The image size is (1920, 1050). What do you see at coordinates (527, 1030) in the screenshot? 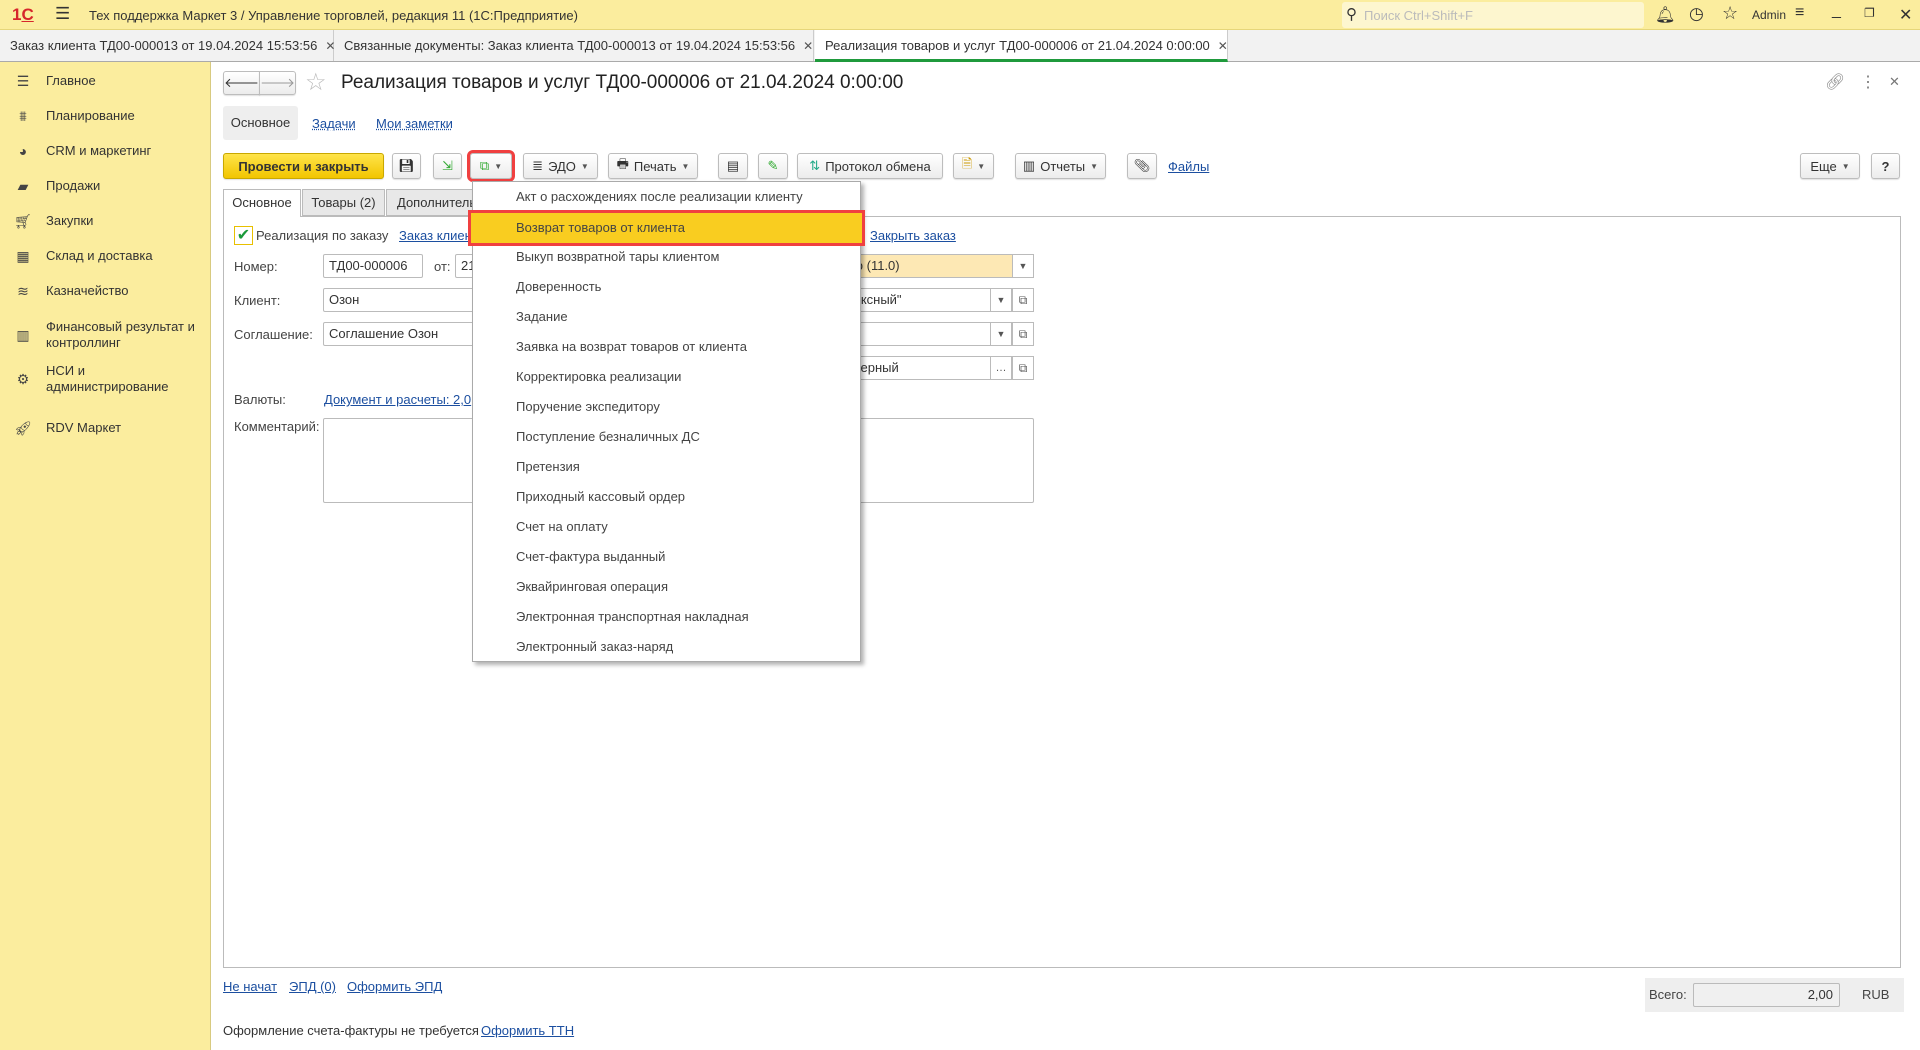
I see `make-ttn-link: Оформить ТТН` at bounding box center [527, 1030].